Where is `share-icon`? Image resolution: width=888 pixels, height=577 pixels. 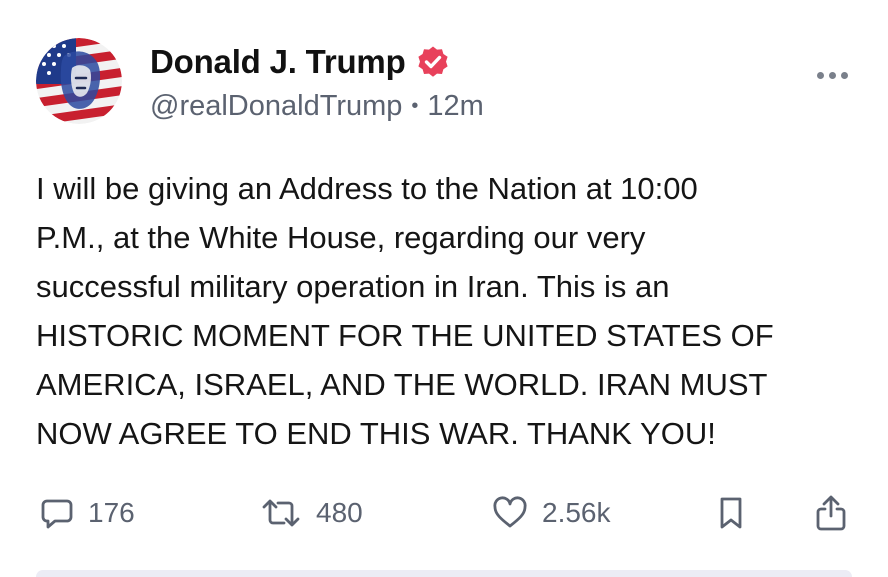
share-icon is located at coordinates (831, 513).